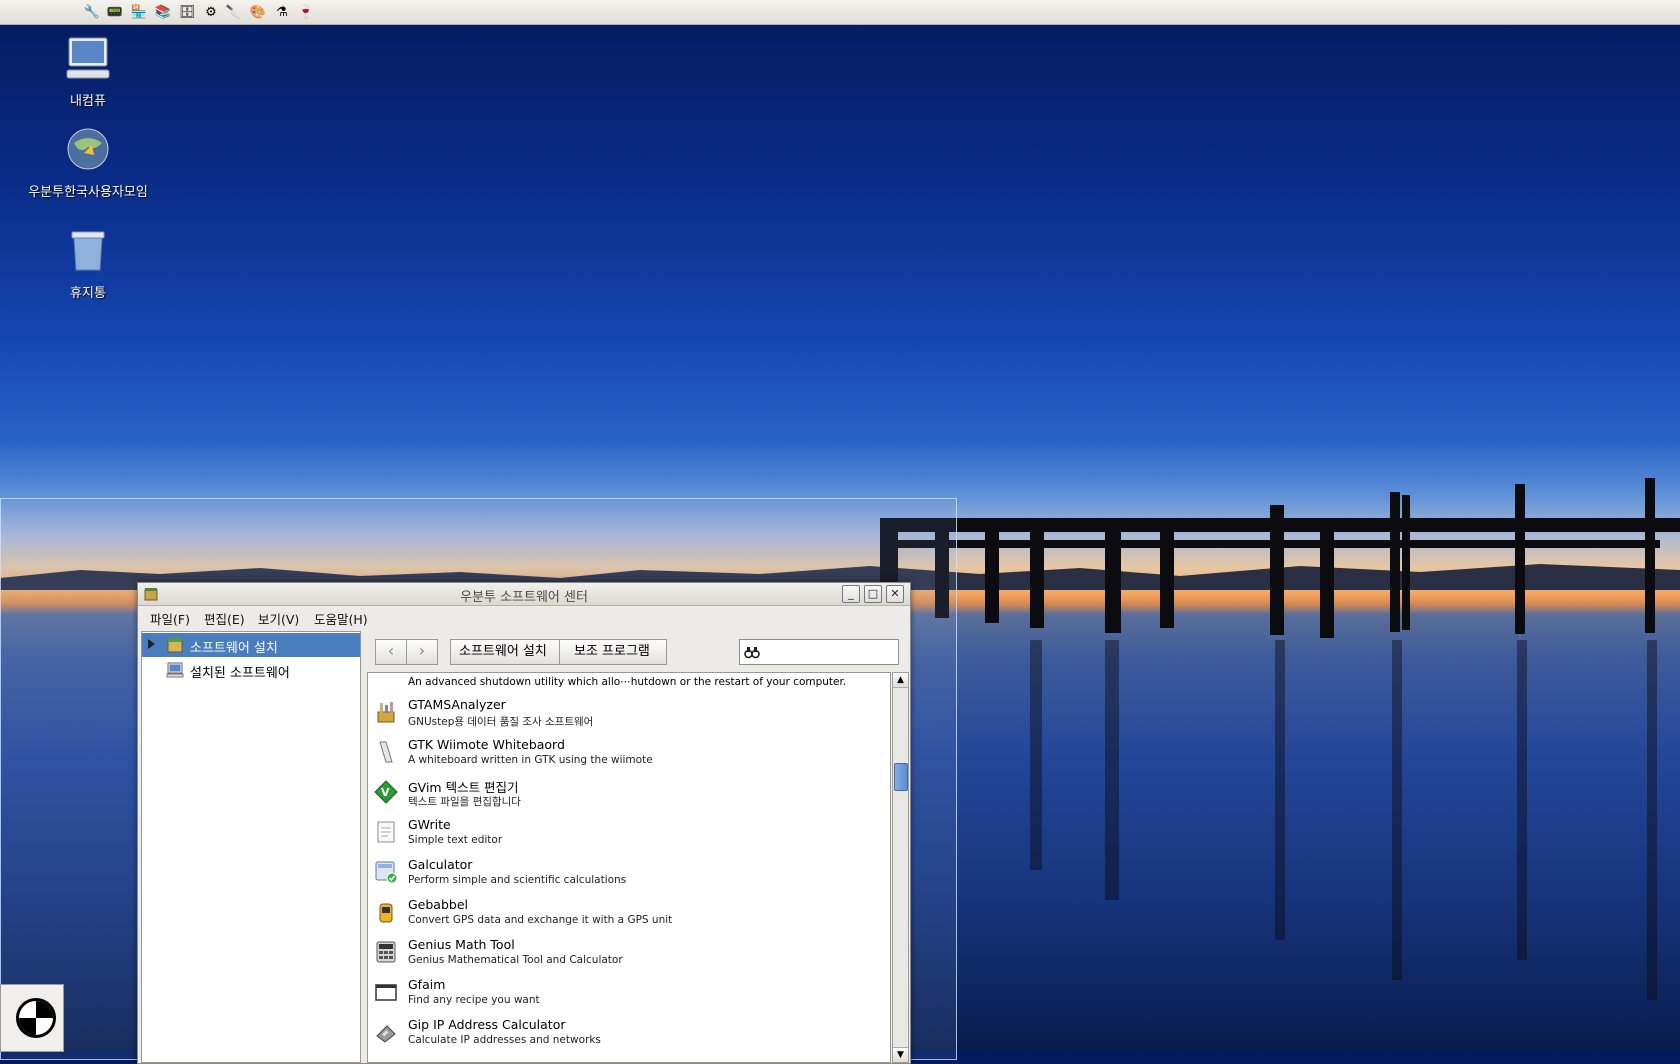  Describe the element at coordinates (282, 12) in the screenshot. I see `lab-icon: ⚗` at that location.